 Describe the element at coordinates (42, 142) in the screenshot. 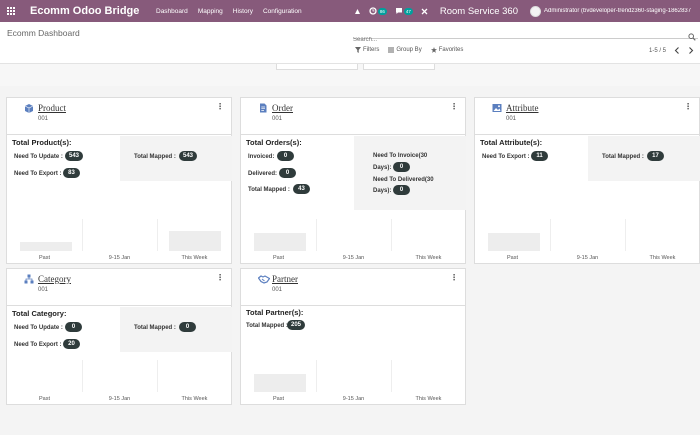

I see `total-label: Total Product(s):` at that location.